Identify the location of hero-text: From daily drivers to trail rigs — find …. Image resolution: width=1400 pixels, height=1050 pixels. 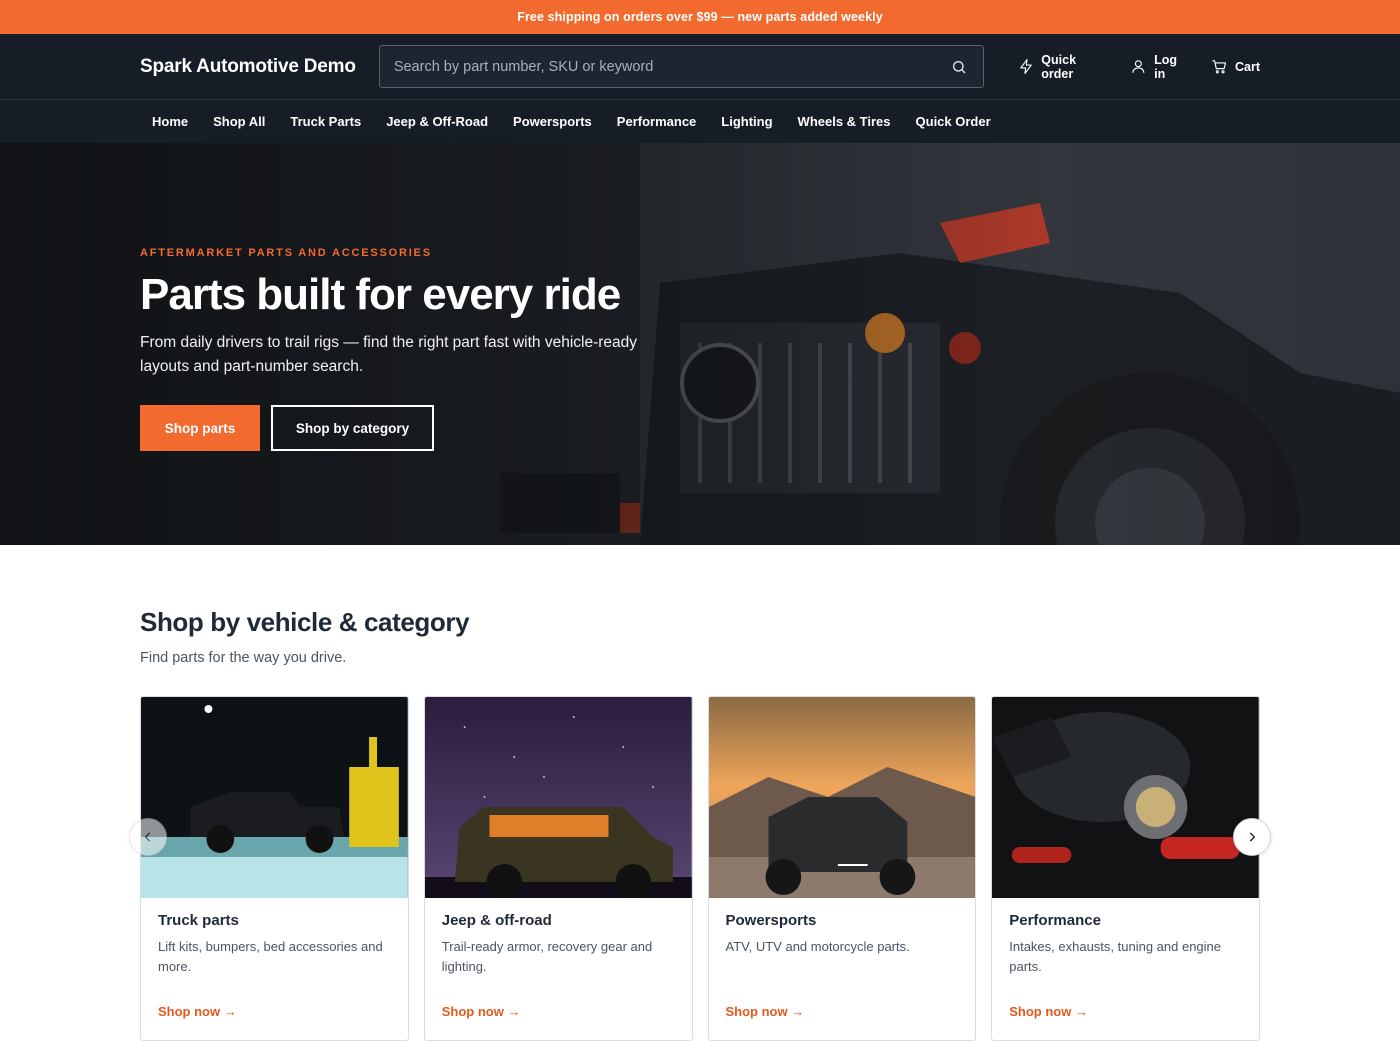
(389, 355).